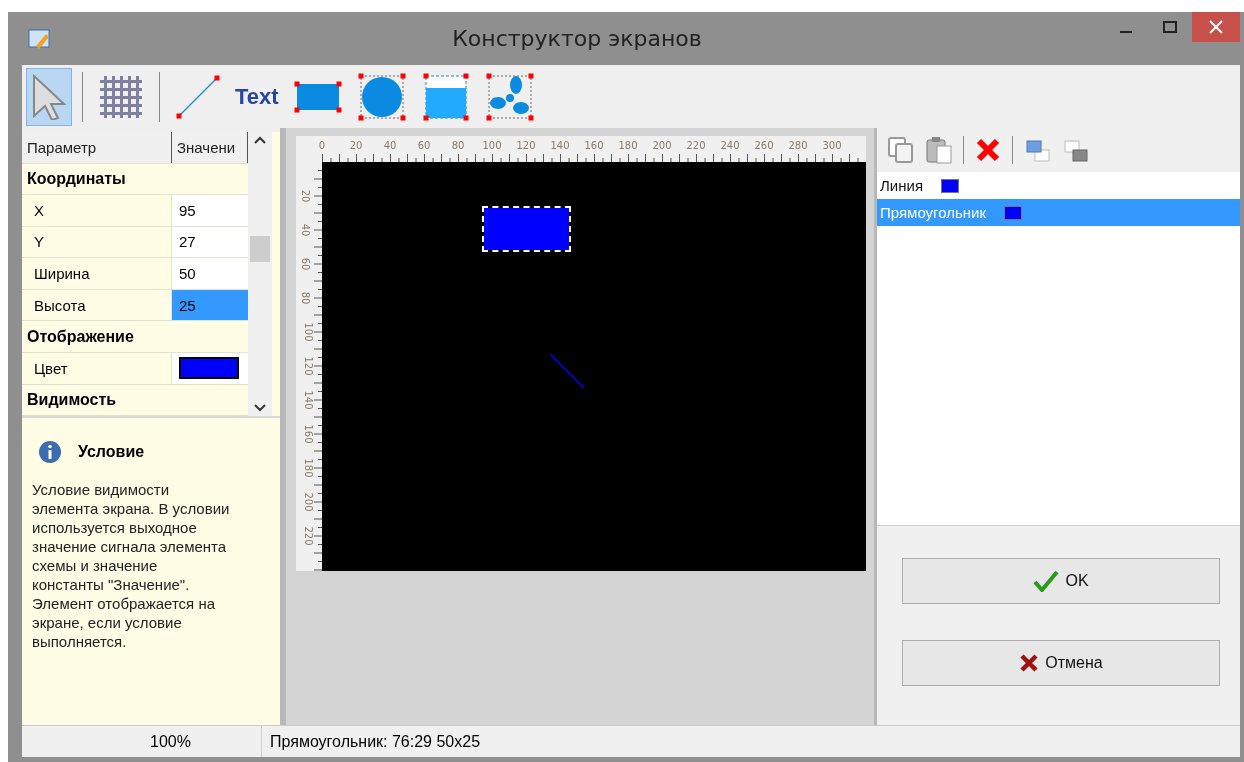 The image size is (1244, 762). I want to click on object-name: Прямоугольник, so click(933, 212).